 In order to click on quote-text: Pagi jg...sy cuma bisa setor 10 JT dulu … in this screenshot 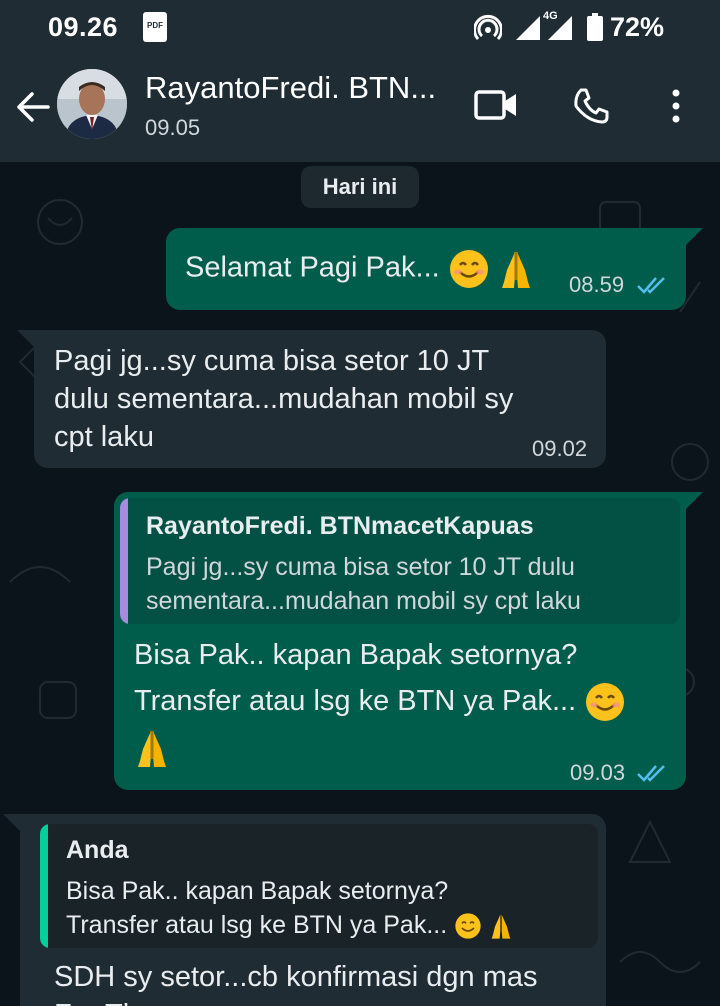, I will do `click(363, 584)`.